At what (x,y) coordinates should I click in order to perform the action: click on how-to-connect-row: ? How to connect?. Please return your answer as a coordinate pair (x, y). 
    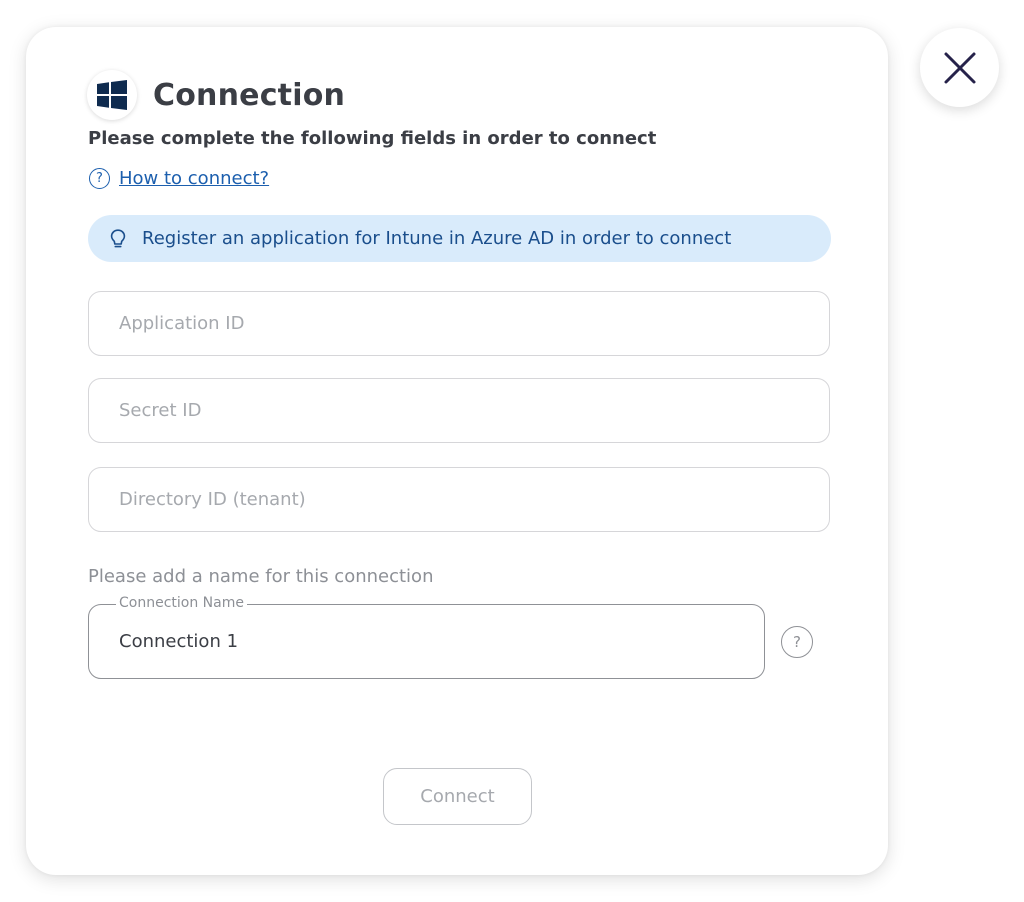
    Looking at the image, I should click on (179, 178).